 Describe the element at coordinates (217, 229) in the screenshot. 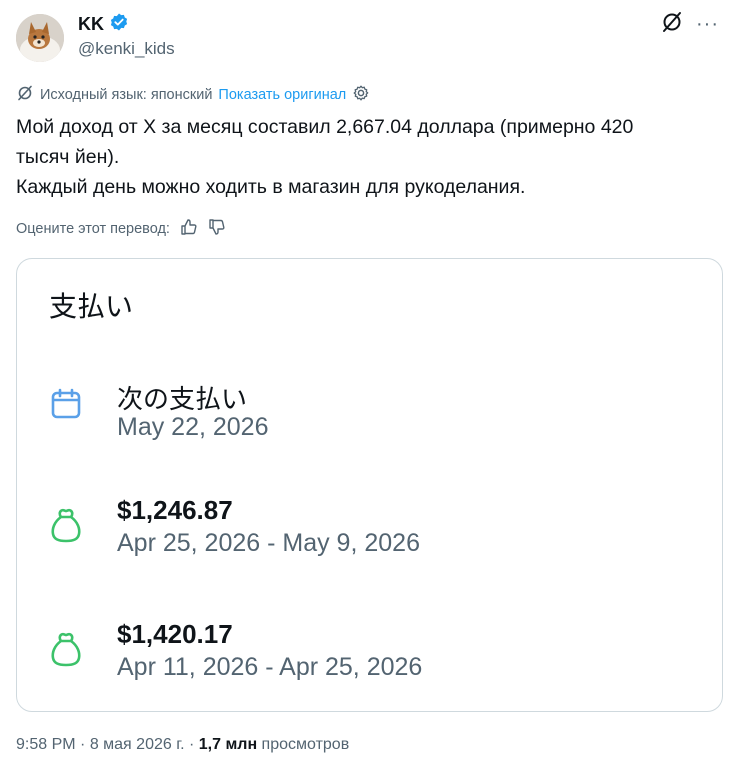

I see `thumbs-down-icon` at that location.